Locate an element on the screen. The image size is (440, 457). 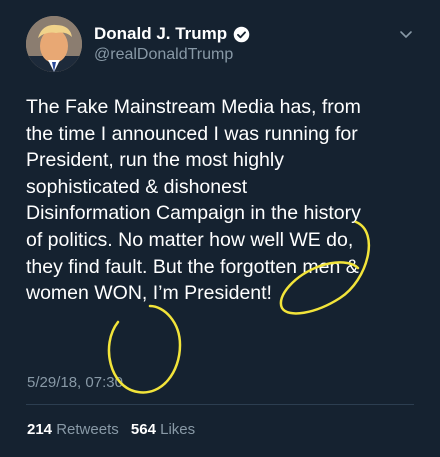
likes-count: 564 is located at coordinates (143, 429).